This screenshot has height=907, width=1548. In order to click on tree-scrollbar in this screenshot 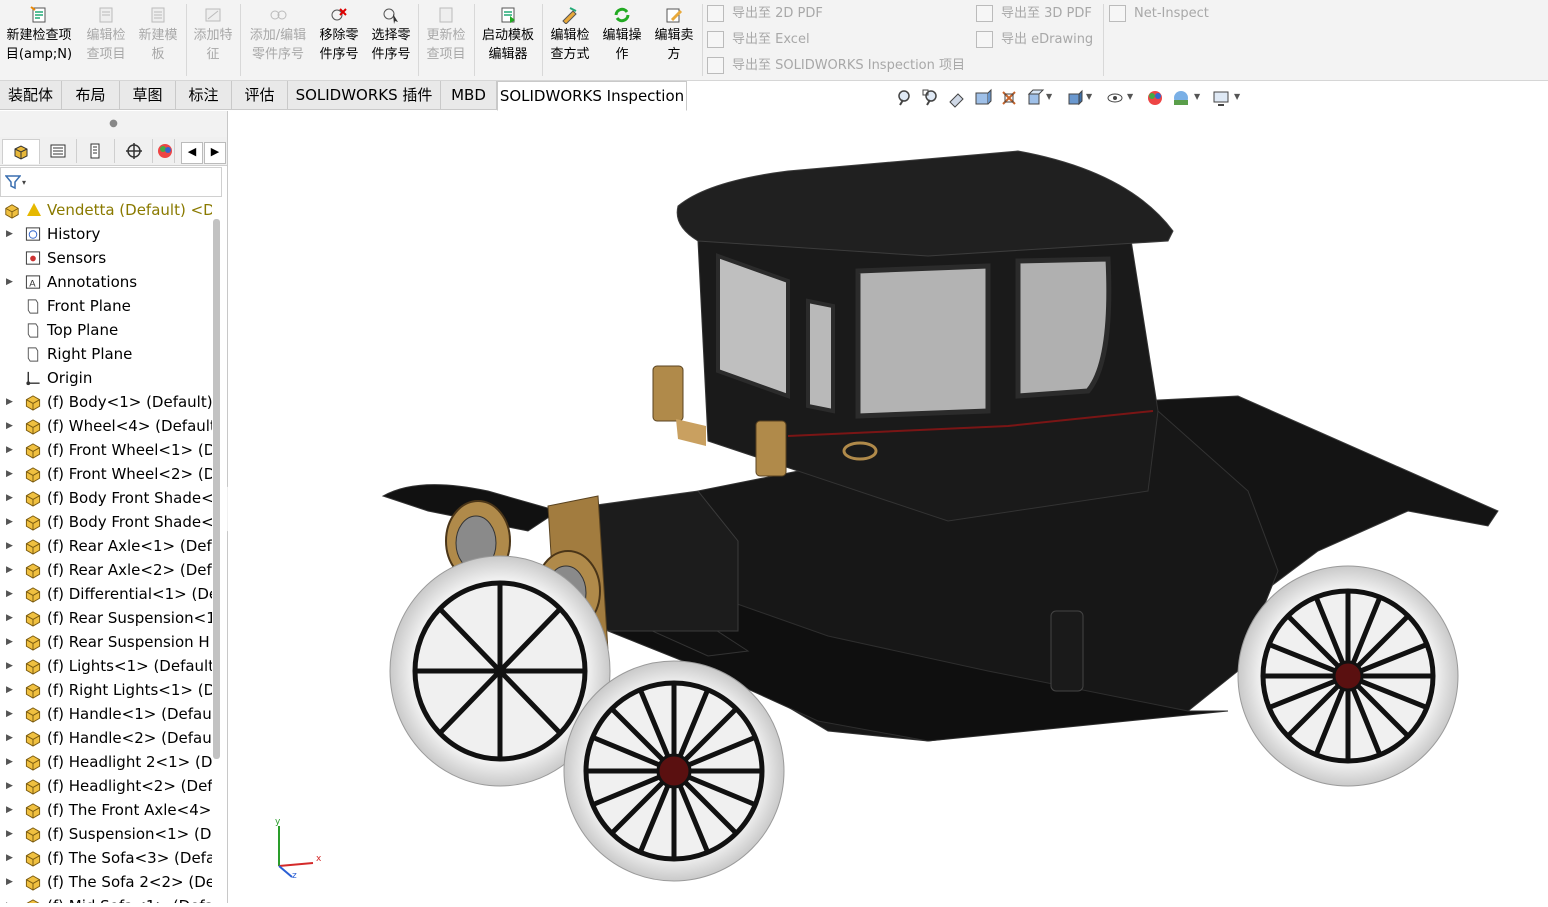, I will do `click(216, 489)`.